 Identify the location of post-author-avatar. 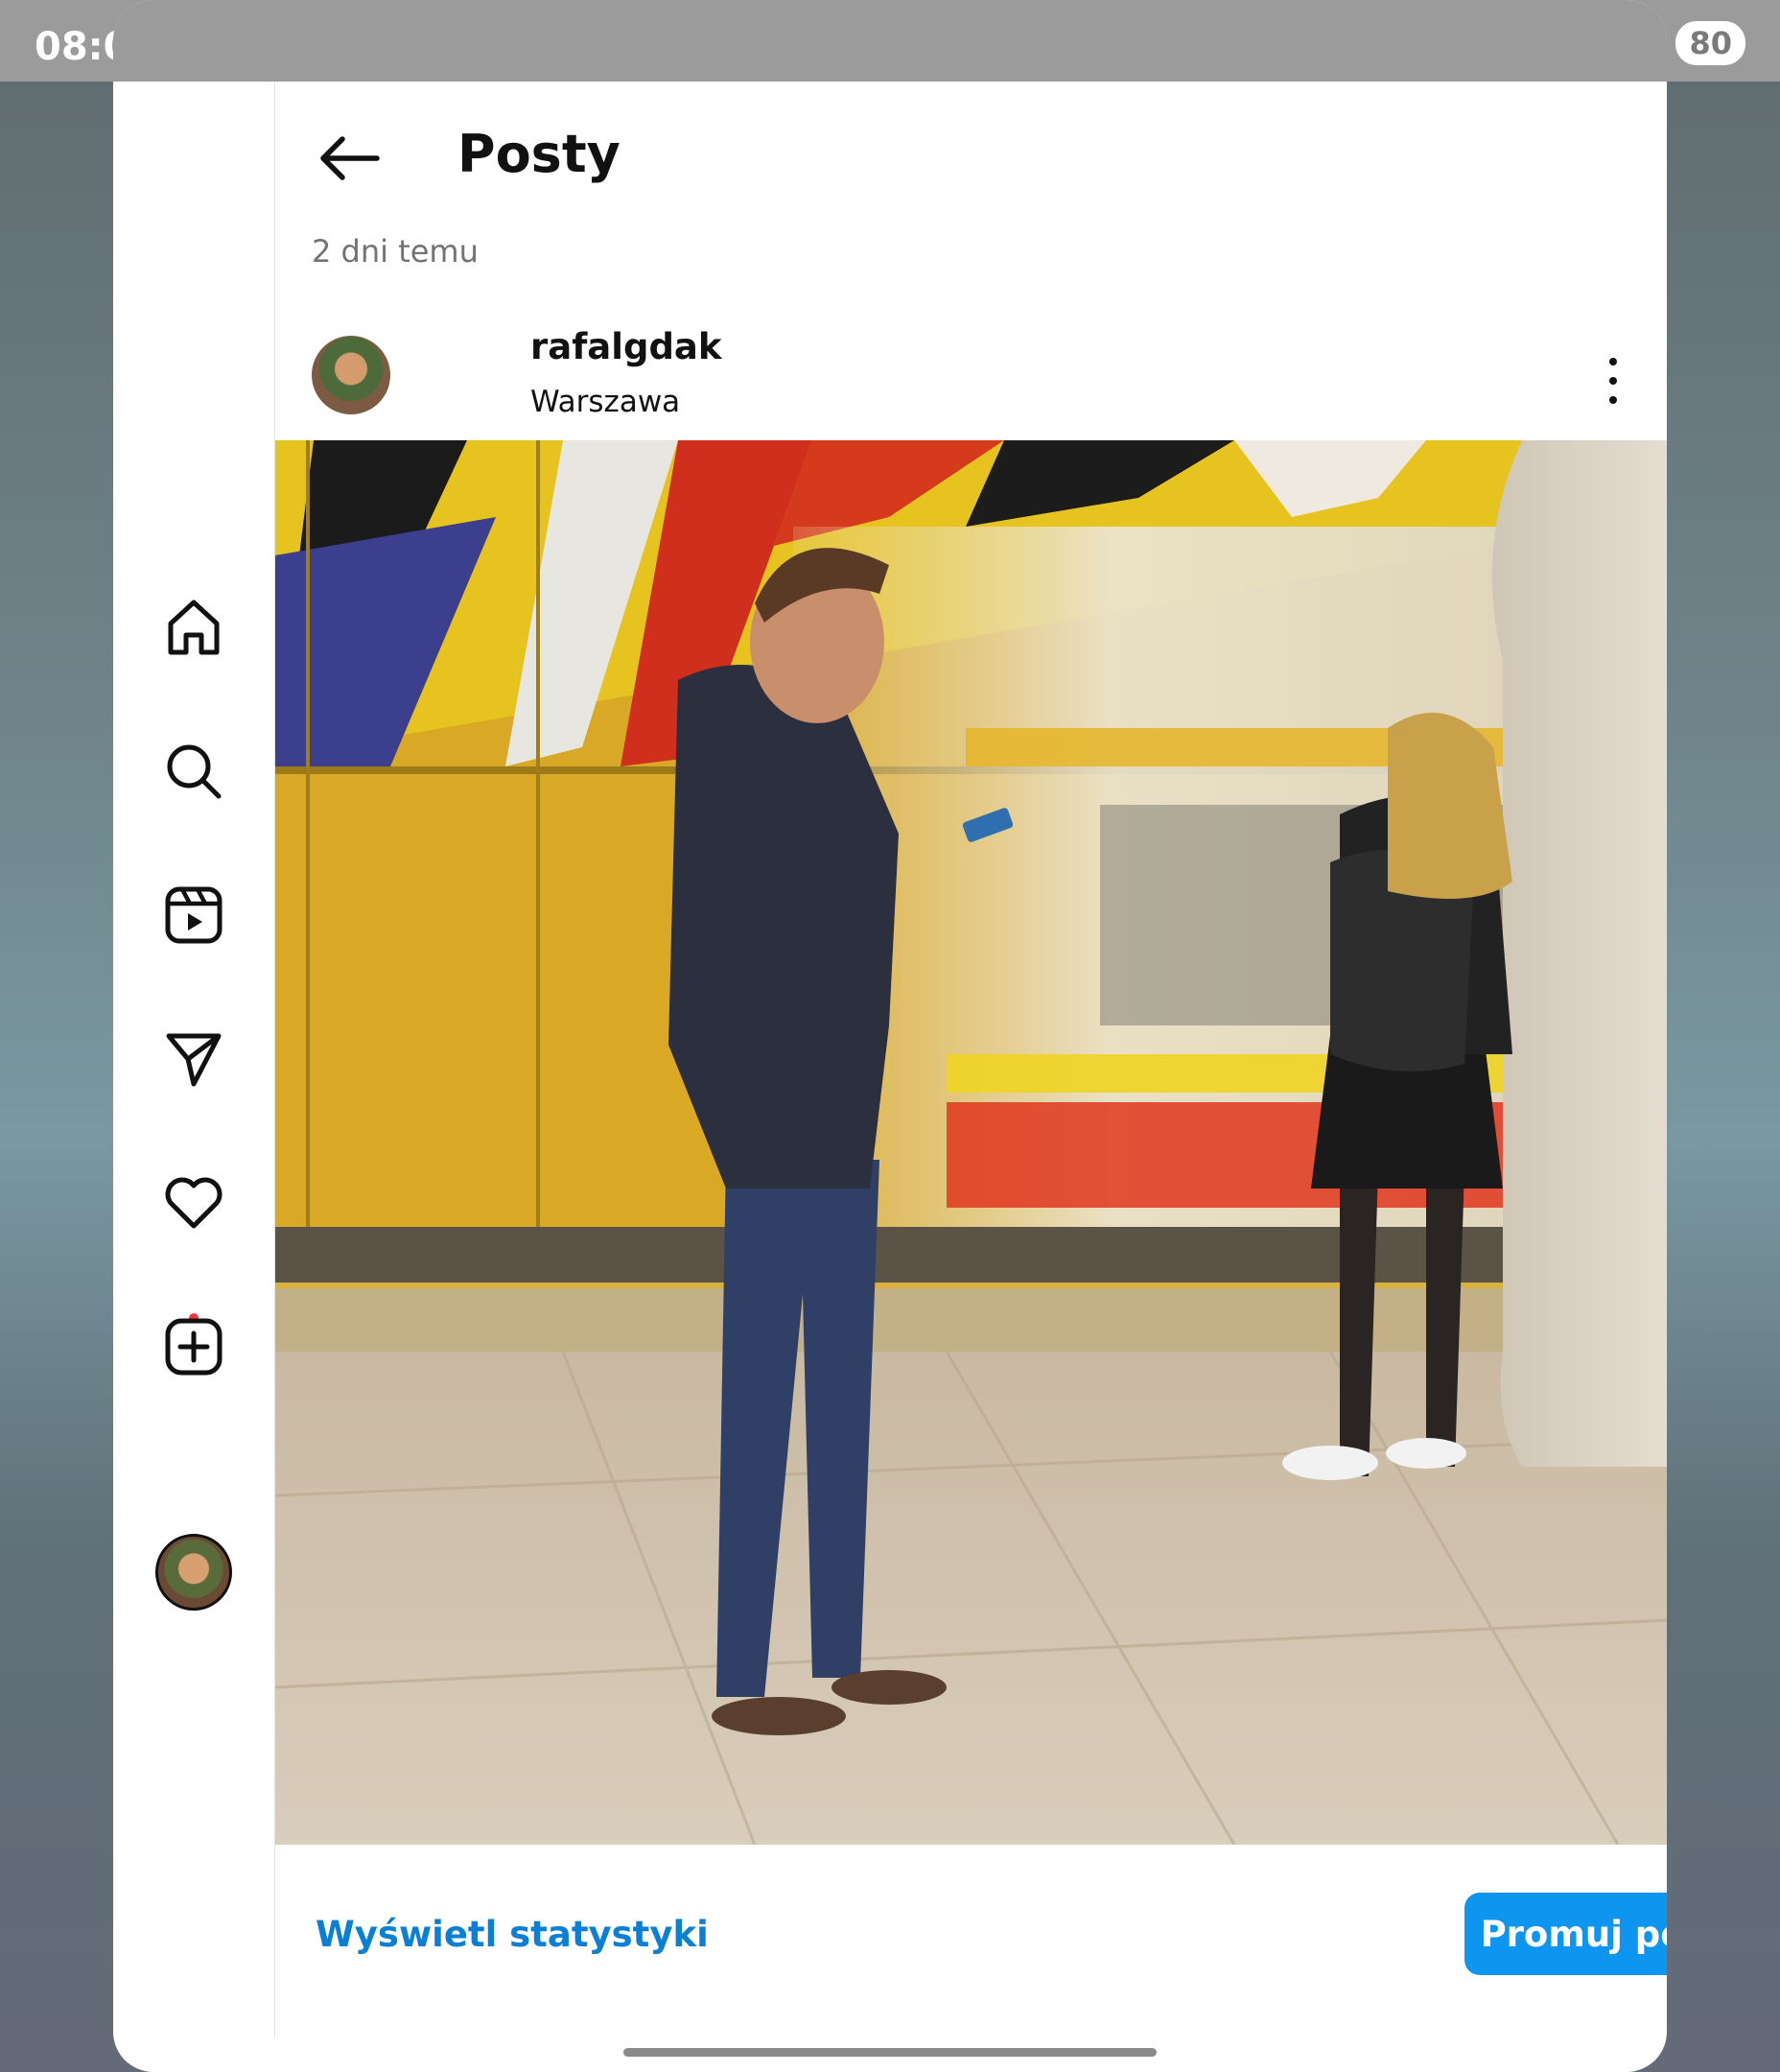
(351, 375).